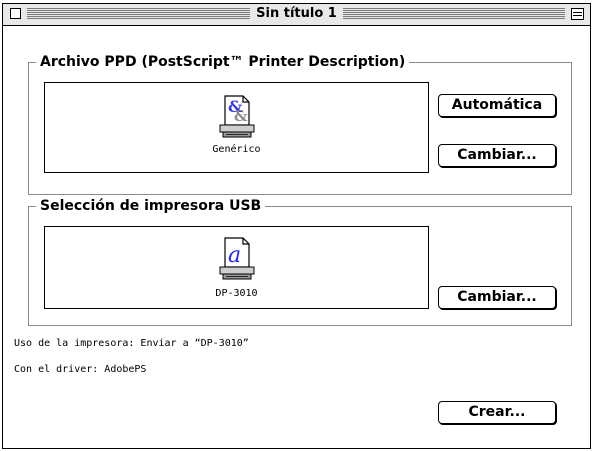  Describe the element at coordinates (236, 149) in the screenshot. I see `ppd-icon-label: Genérico` at that location.